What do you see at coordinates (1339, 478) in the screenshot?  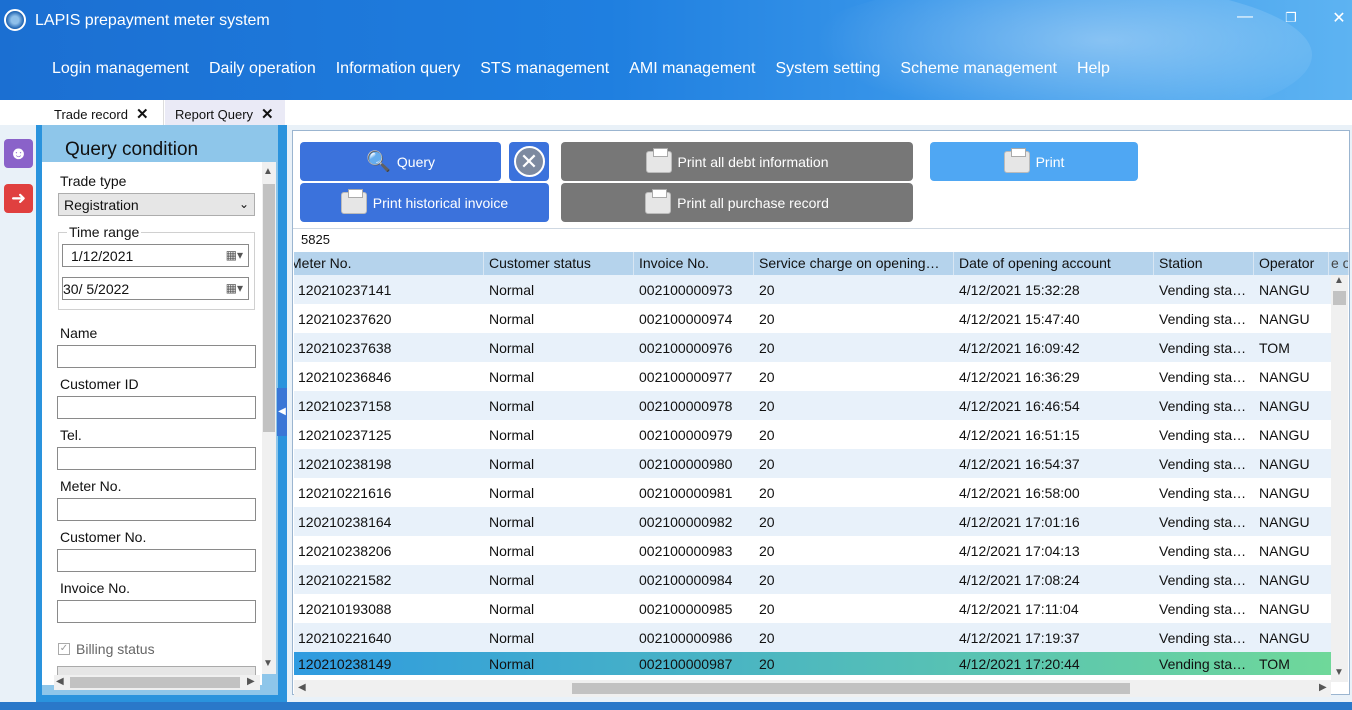 I see `table-vertical-scrollbar: ▲ ▼` at bounding box center [1339, 478].